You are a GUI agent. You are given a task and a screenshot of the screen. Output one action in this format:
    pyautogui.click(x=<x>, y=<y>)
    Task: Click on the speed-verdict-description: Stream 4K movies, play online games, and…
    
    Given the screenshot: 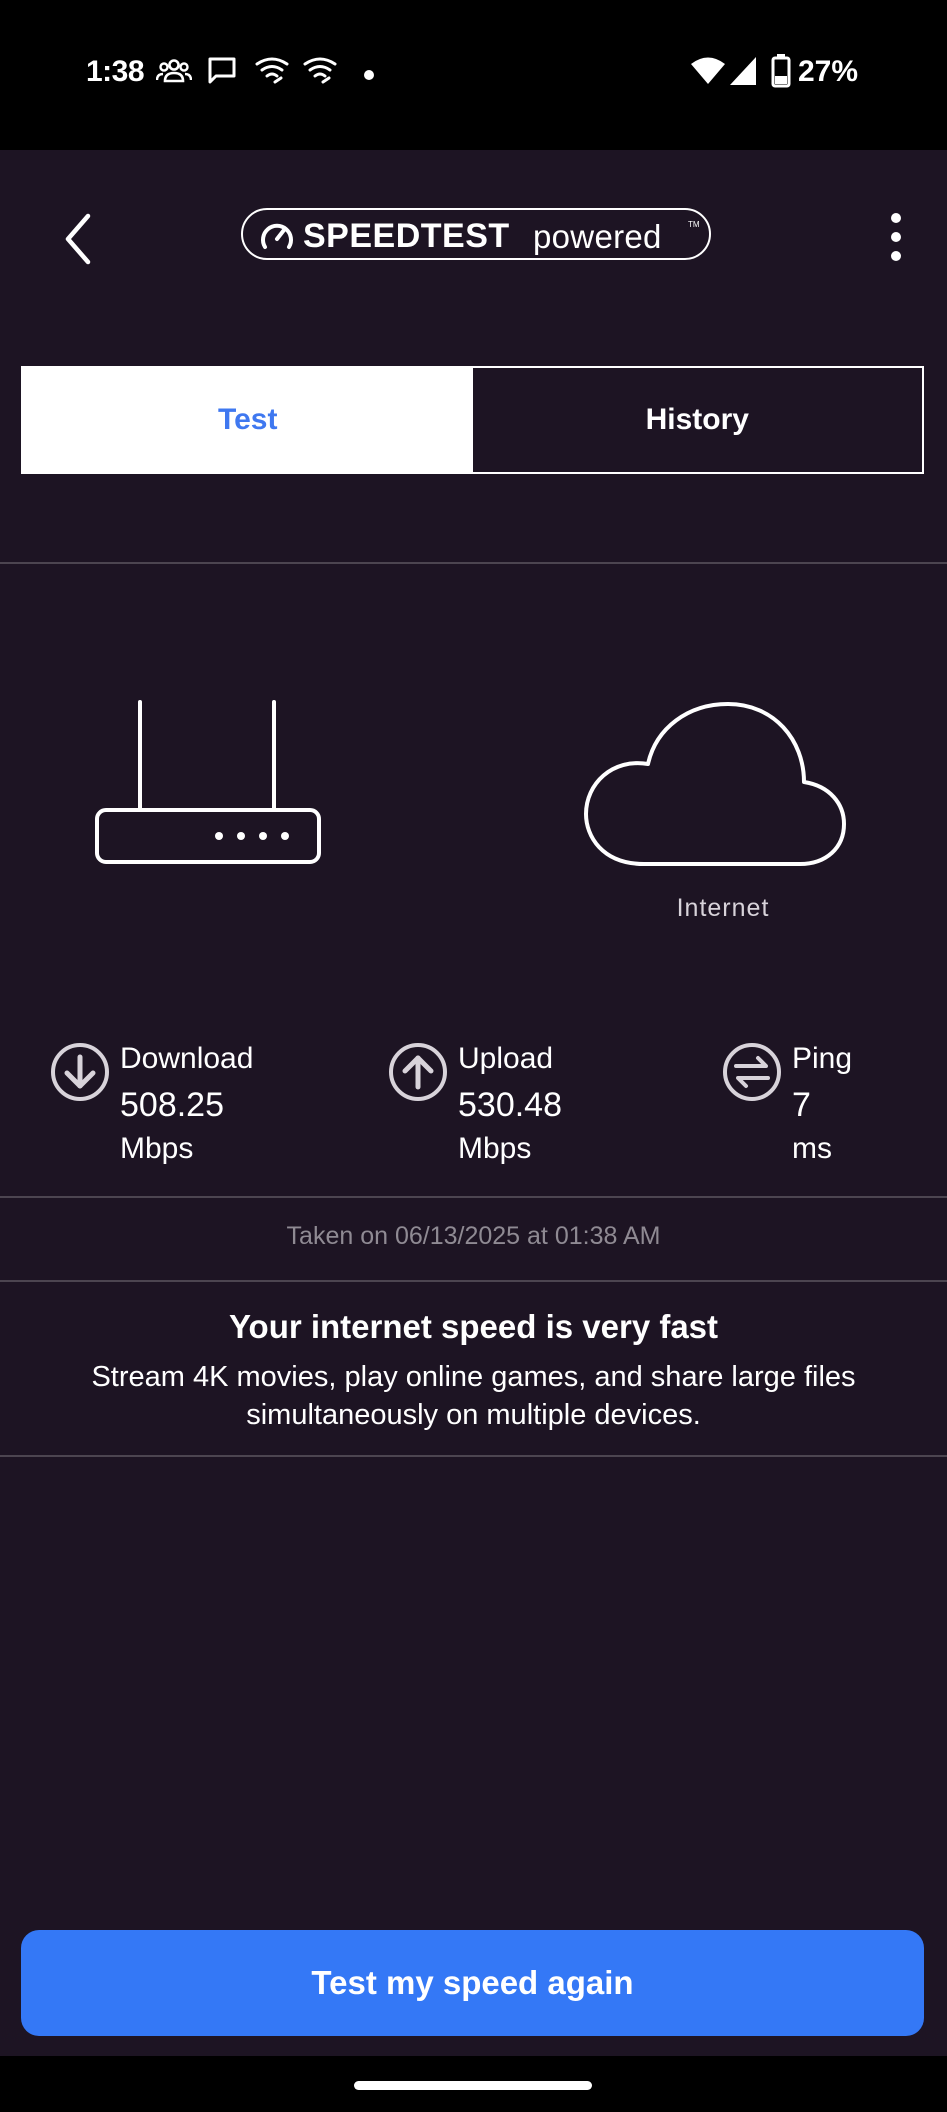 What is the action you would take?
    pyautogui.click(x=473, y=1396)
    